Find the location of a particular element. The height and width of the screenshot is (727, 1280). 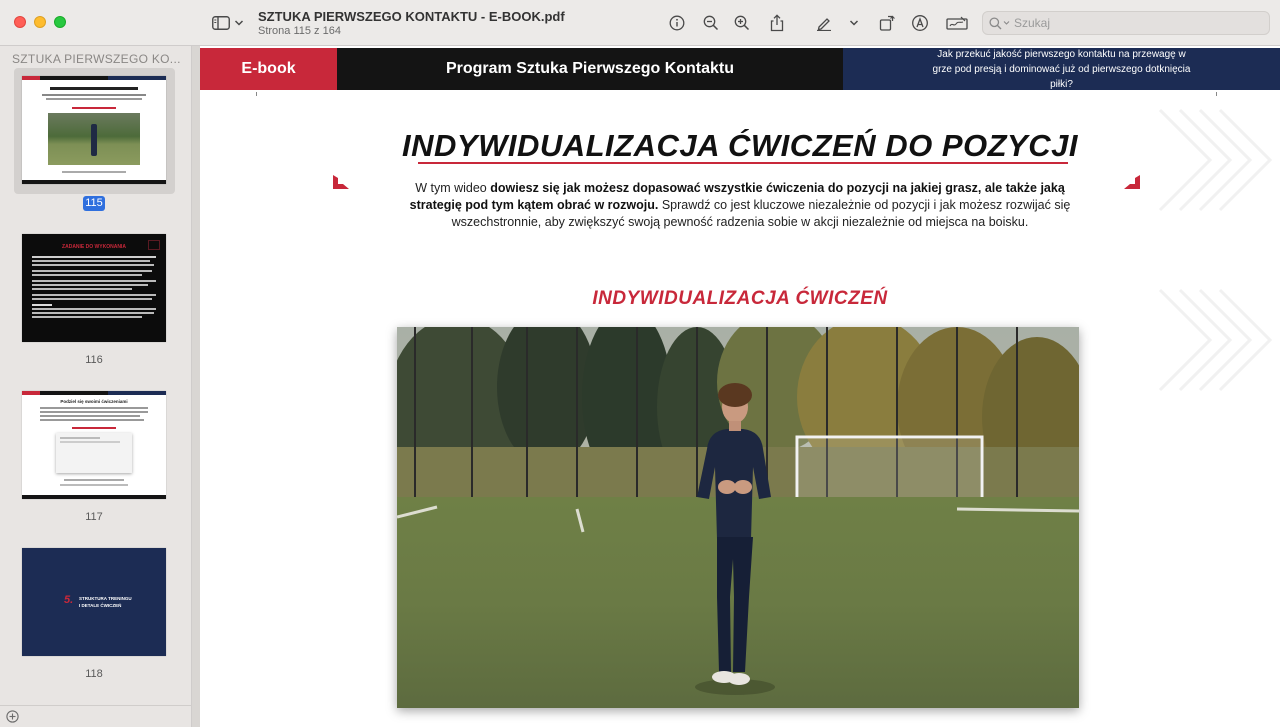

page-number-118: 118 is located at coordinates (94, 674).